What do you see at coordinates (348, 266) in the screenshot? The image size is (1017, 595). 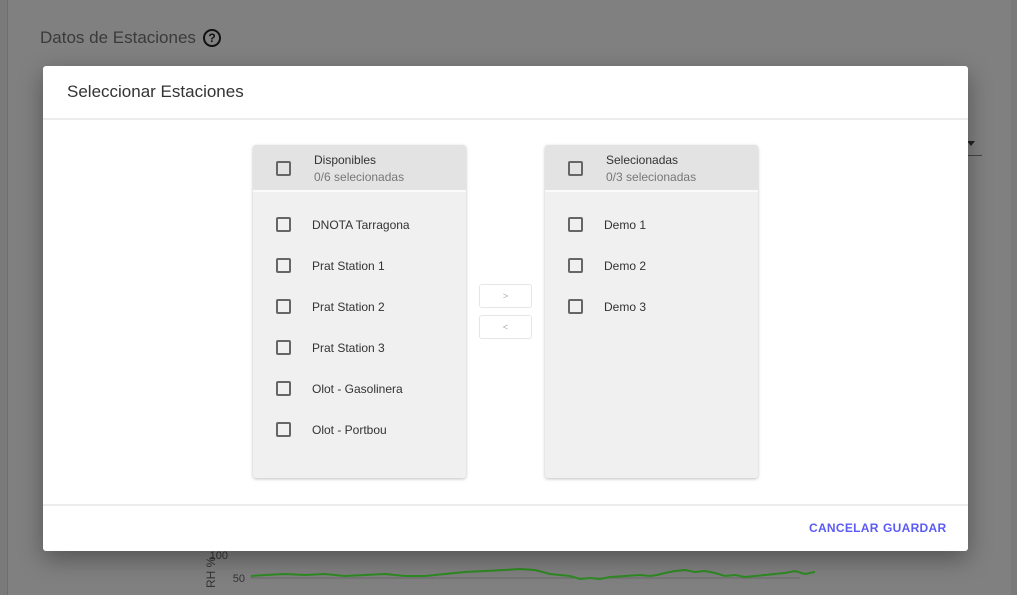 I see `item-label: Prat Station 1` at bounding box center [348, 266].